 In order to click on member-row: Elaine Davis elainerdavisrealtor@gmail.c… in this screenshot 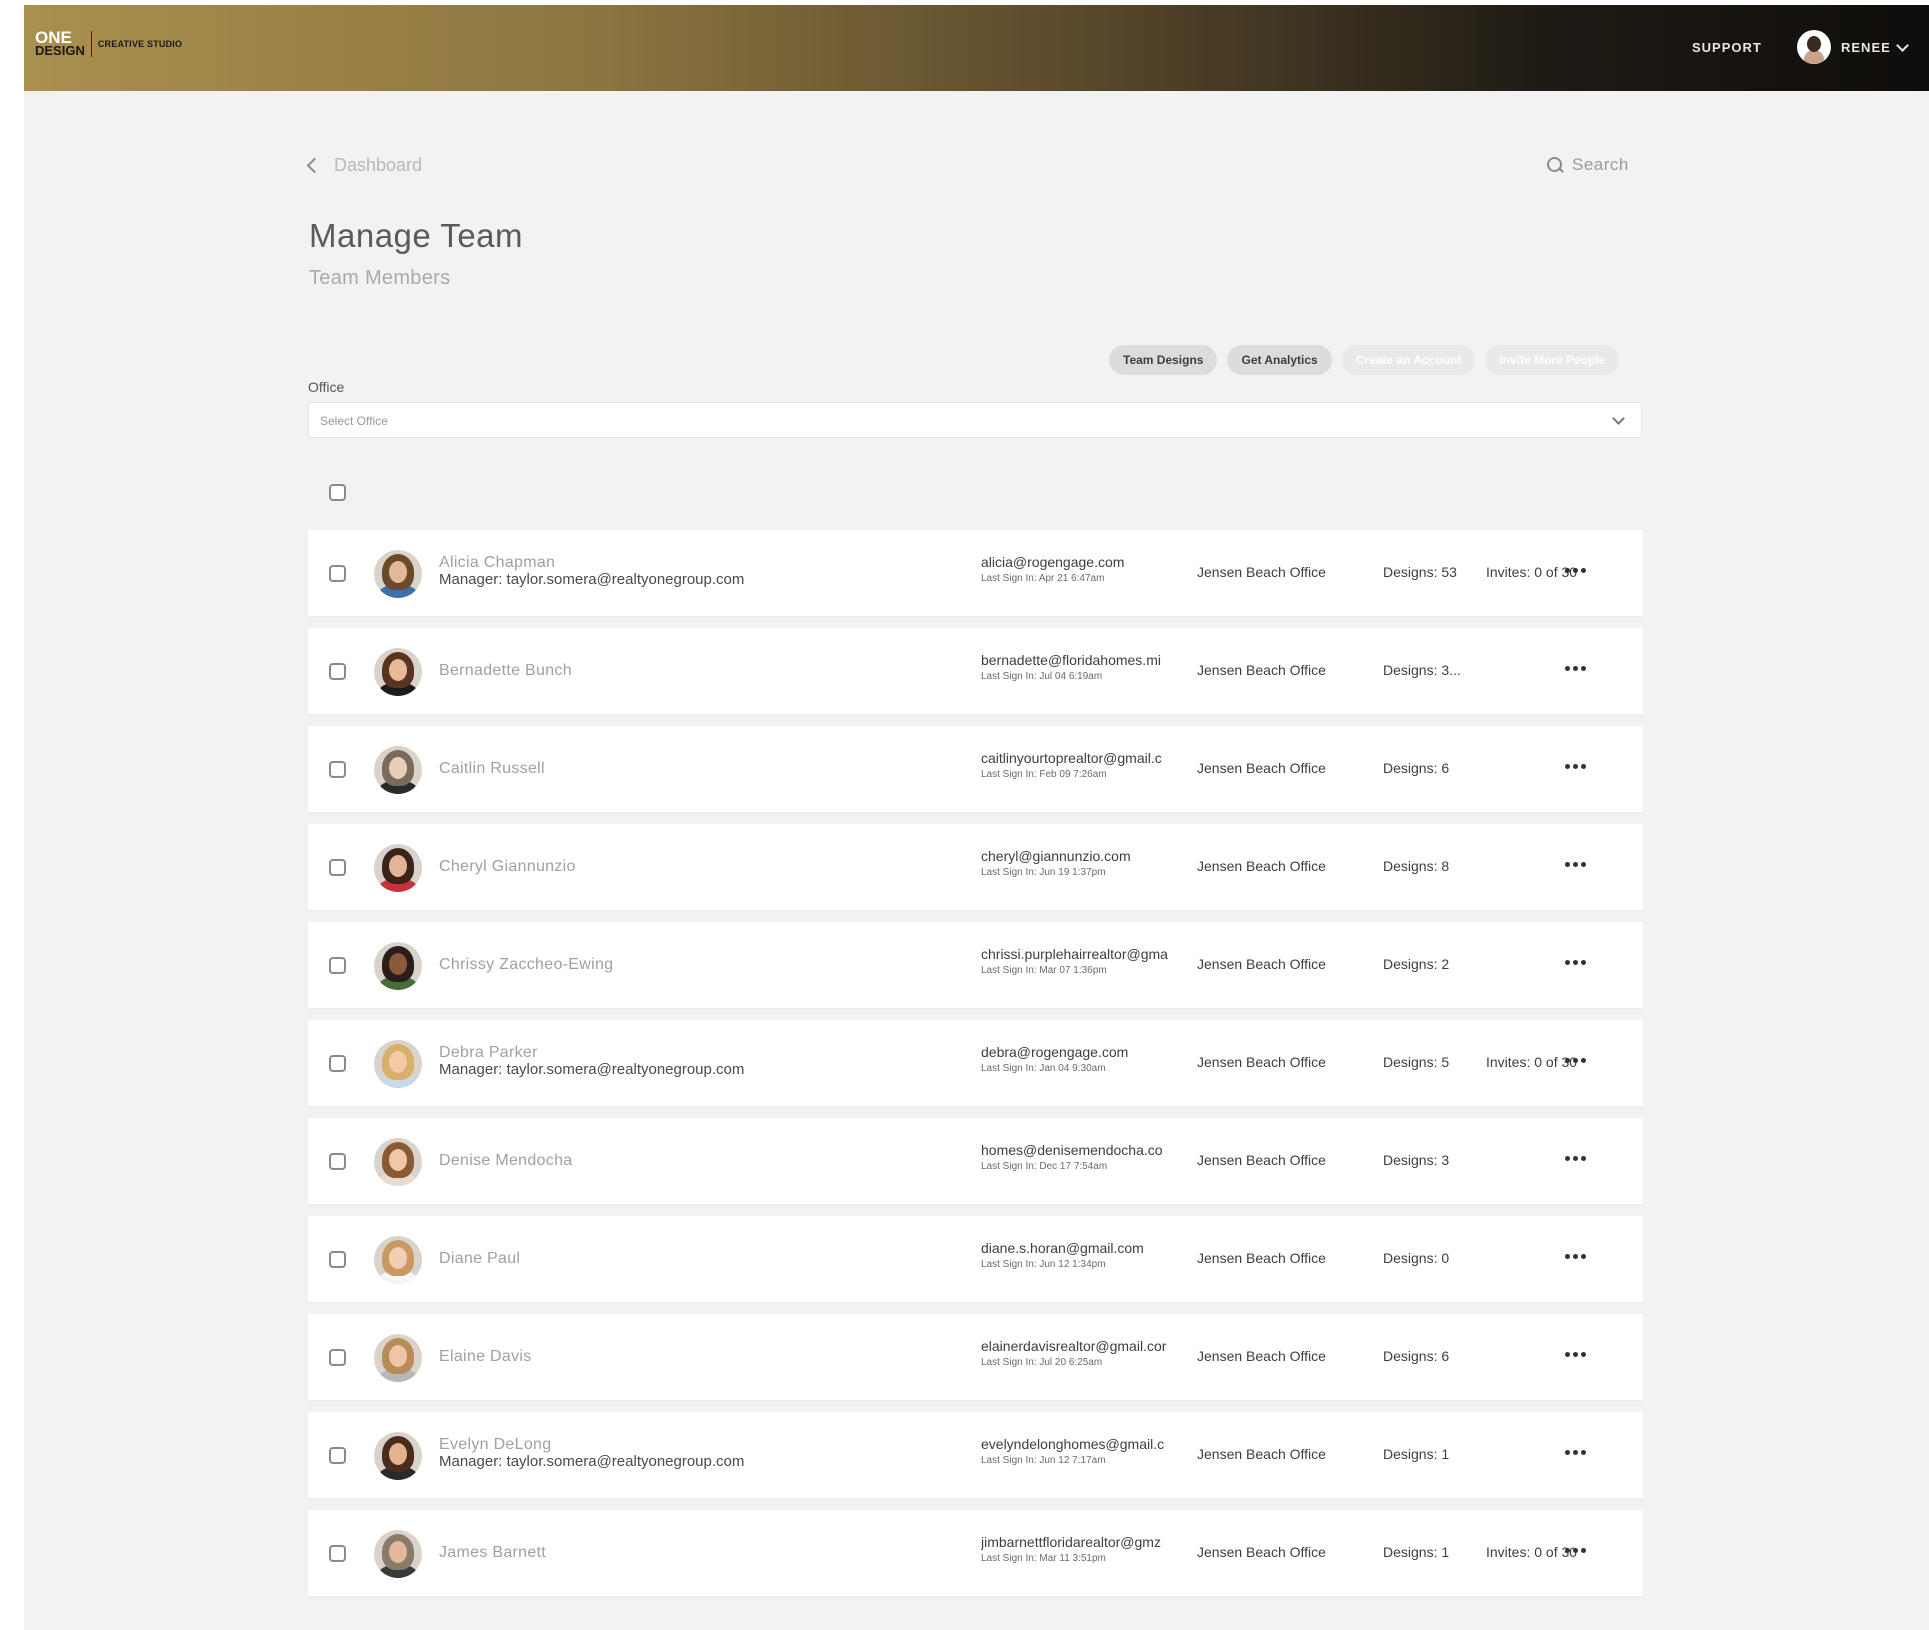, I will do `click(975, 1357)`.